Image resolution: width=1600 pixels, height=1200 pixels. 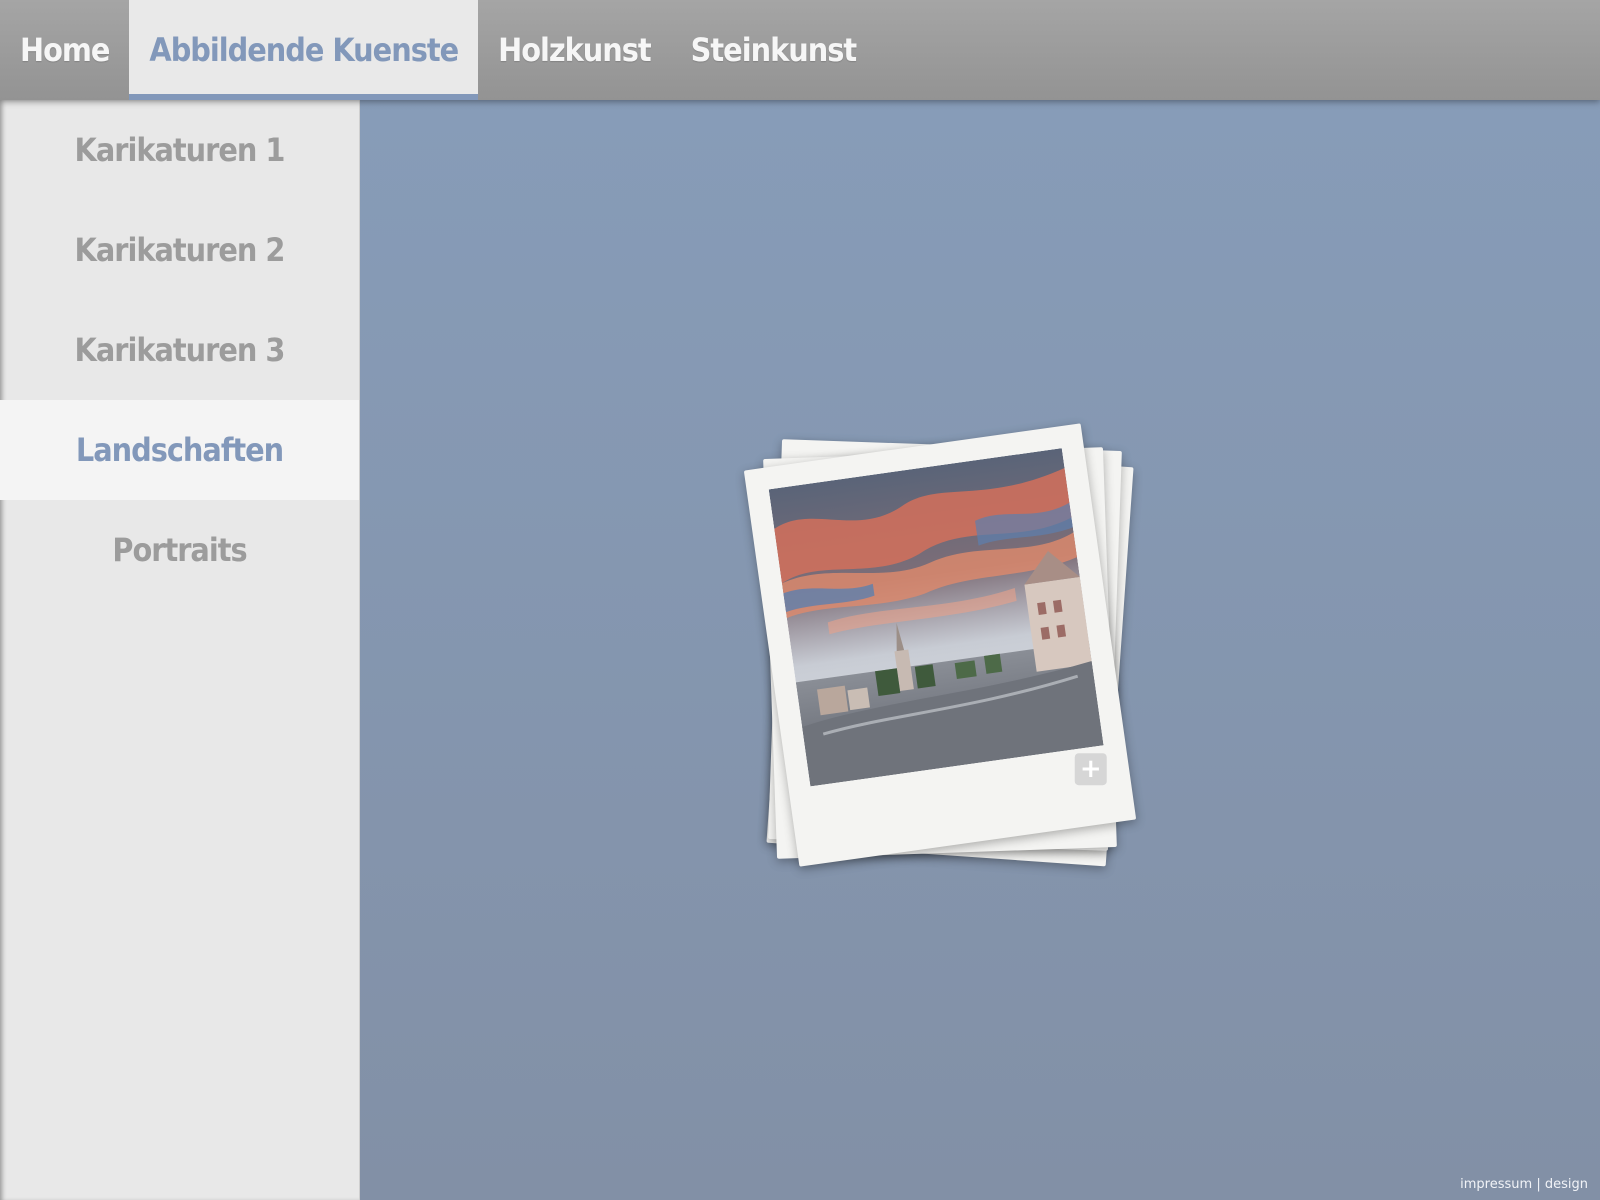 I want to click on sidebar-item-landschaften: Landschaften, so click(x=179, y=450).